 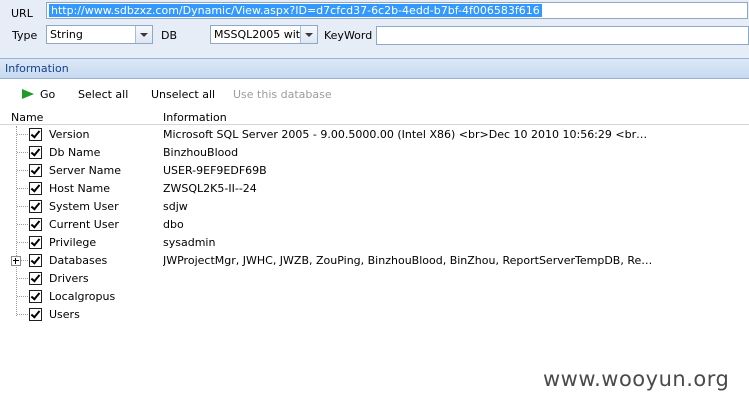 What do you see at coordinates (210, 188) in the screenshot?
I see `row-information: ZWSQL2K5-II--24` at bounding box center [210, 188].